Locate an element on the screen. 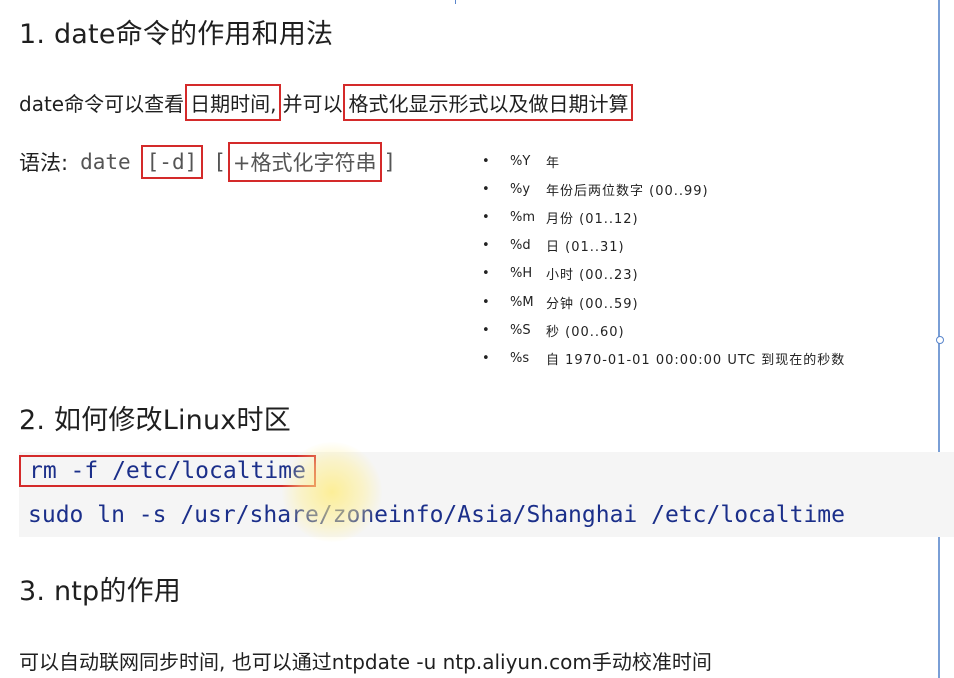  date-description: date命令可以查看 日期时间, 并可以 格式化显示形式以及做日期计算 is located at coordinates (326, 102).